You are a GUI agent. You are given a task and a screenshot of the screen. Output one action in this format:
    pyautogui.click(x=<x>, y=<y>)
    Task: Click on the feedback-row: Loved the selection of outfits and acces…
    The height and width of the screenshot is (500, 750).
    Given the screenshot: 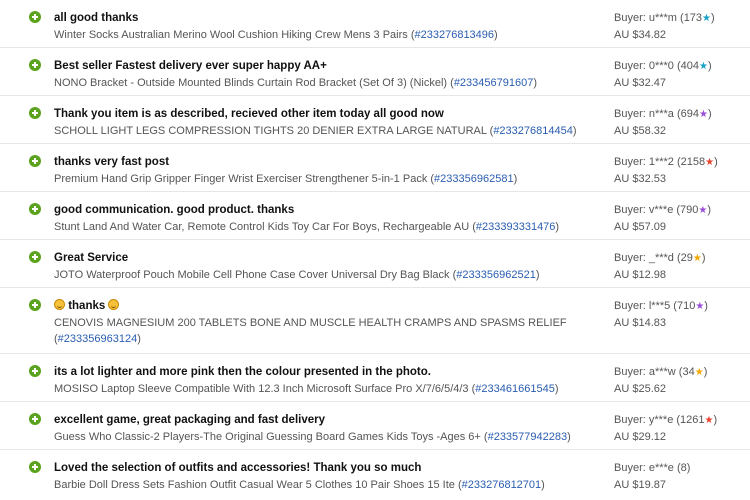 What is the action you would take?
    pyautogui.click(x=375, y=474)
    